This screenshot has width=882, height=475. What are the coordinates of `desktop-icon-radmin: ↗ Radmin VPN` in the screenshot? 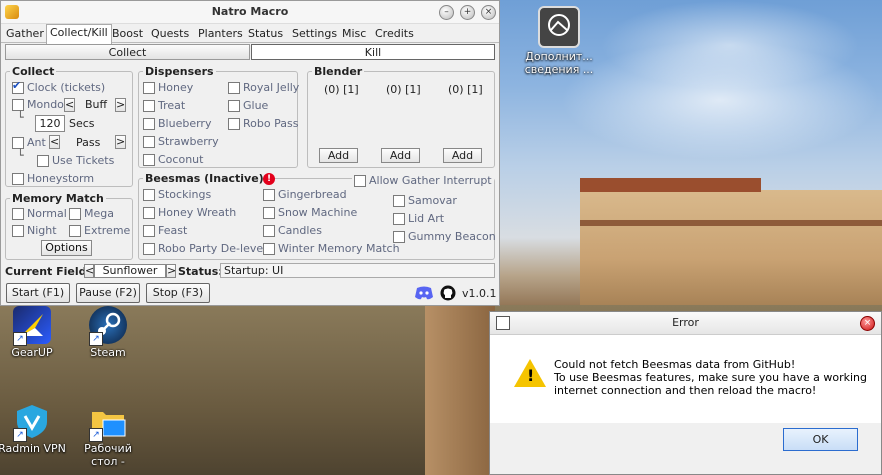 It's located at (34, 428).